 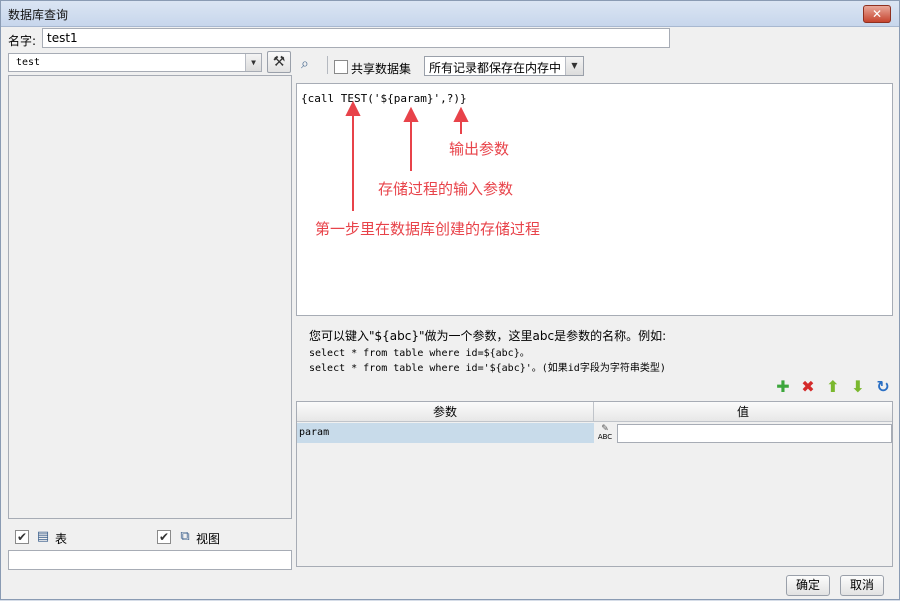 I want to click on param-name-cell: param, so click(x=445, y=433).